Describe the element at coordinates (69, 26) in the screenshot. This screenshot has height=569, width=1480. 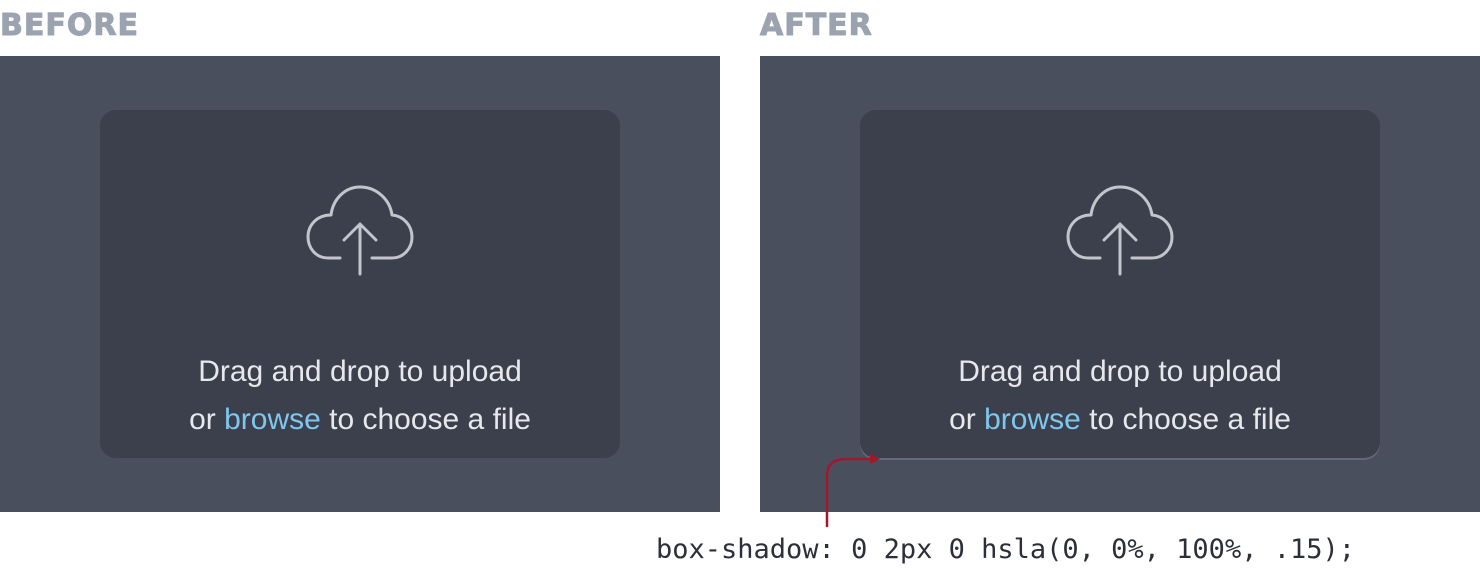
I see `before-label: BEFORE` at that location.